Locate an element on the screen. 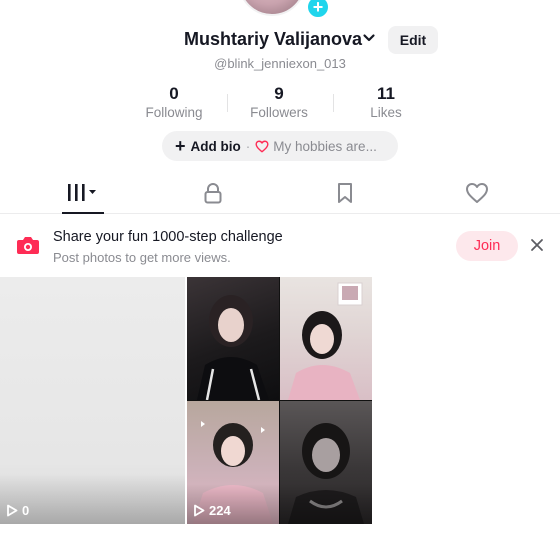 This screenshot has height=560, width=560. challenge-title: Share your fun 1000-step challenge is located at coordinates (168, 237).